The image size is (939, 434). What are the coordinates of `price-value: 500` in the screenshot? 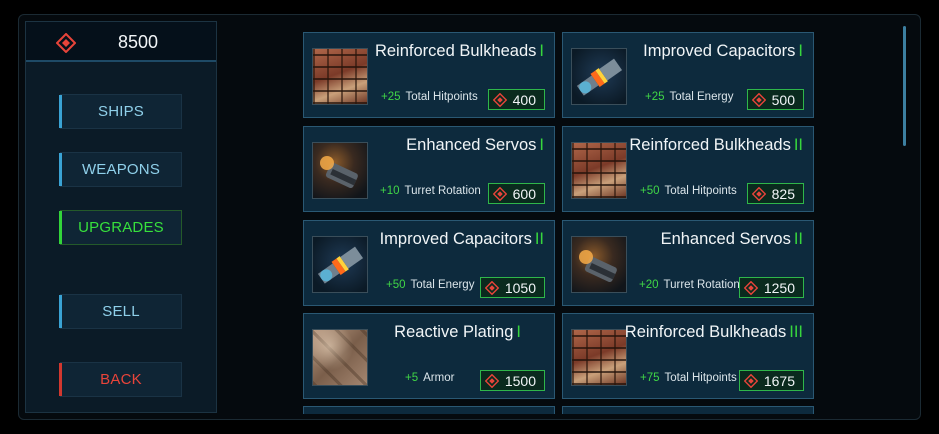 It's located at (783, 99).